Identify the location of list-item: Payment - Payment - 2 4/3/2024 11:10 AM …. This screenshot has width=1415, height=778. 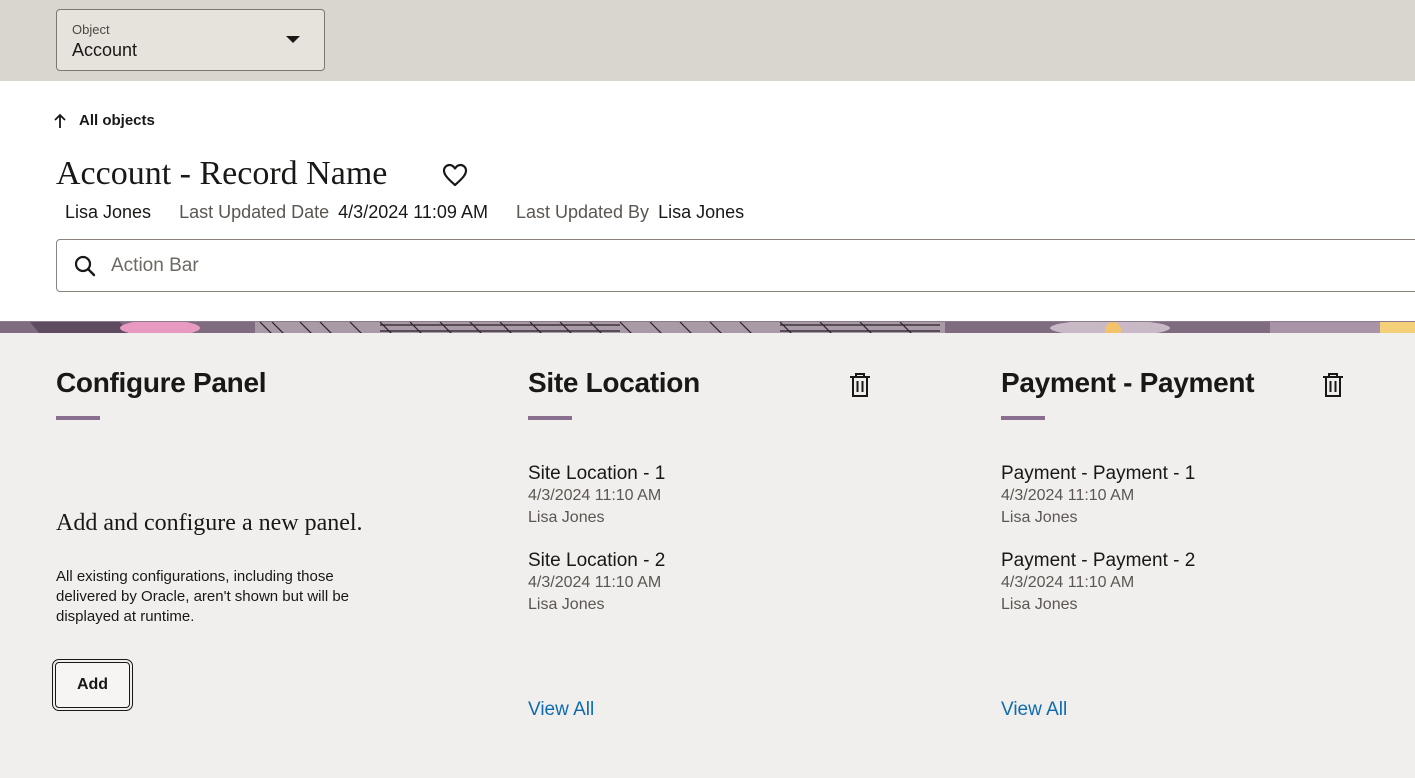
(1098, 583).